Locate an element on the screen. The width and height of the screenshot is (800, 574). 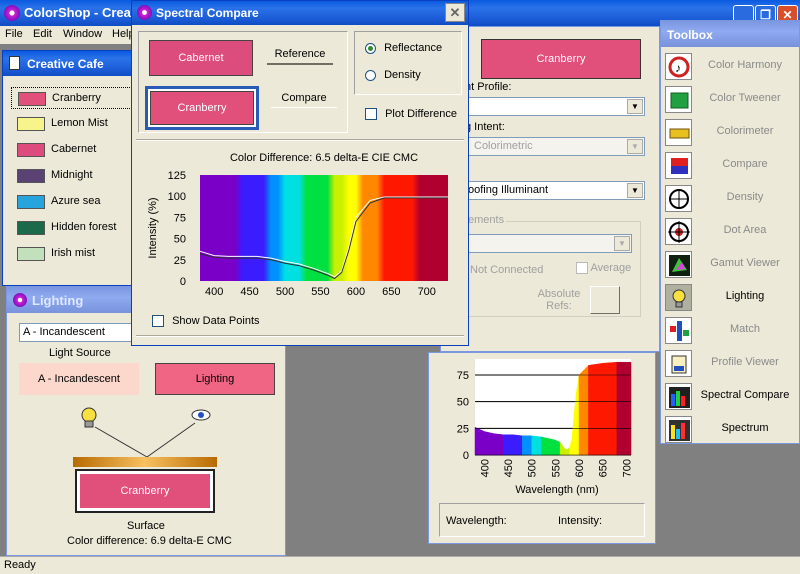
toolbox-item-lighting: Lighting is located at coordinates (731, 297).